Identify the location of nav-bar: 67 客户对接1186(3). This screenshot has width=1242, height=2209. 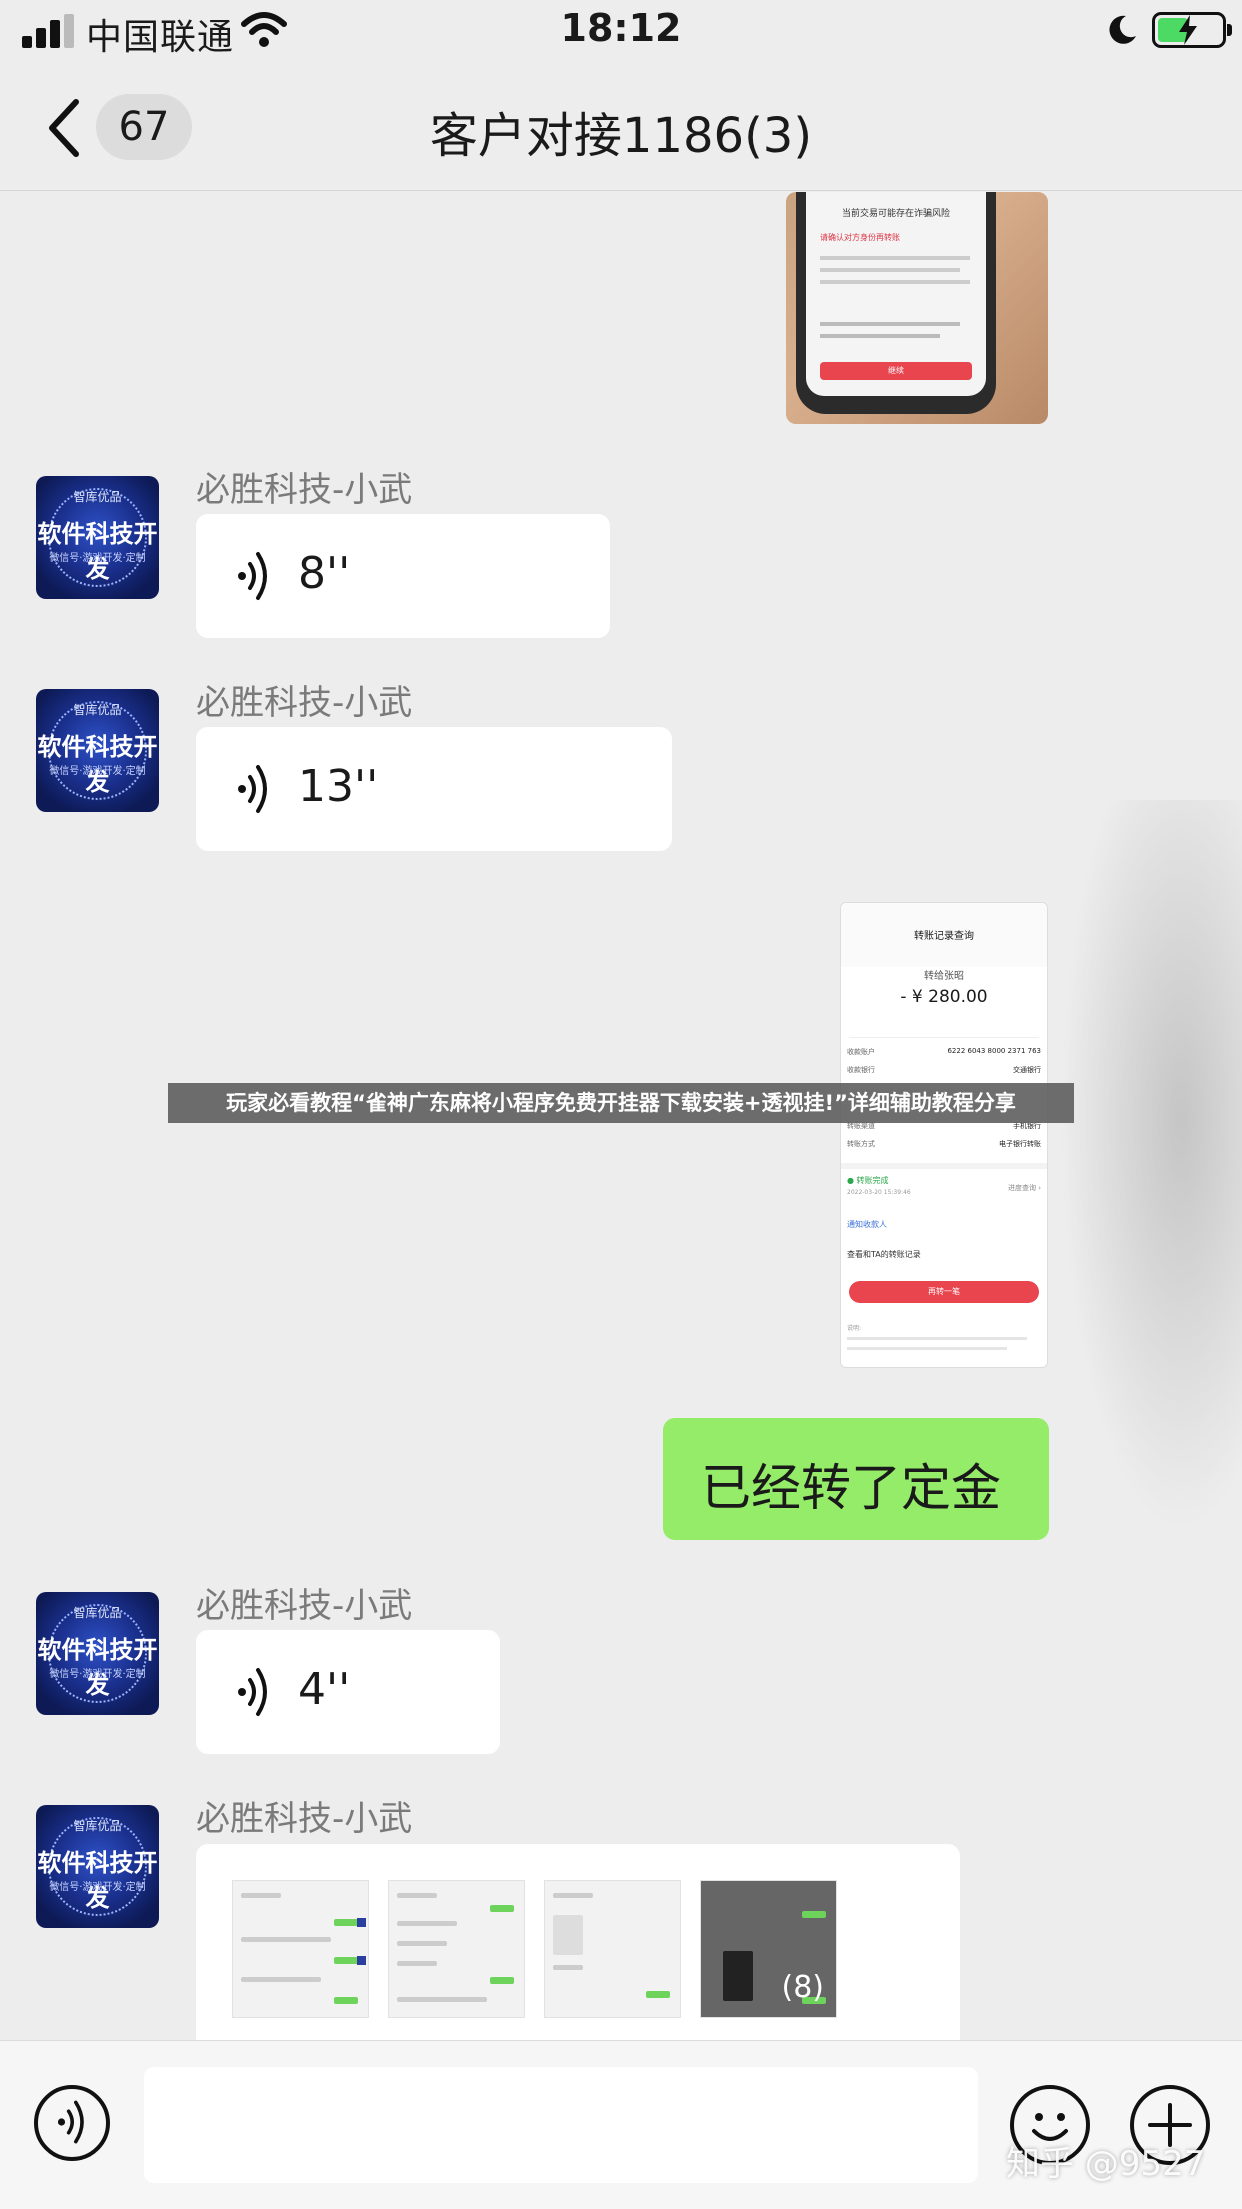
(621, 127).